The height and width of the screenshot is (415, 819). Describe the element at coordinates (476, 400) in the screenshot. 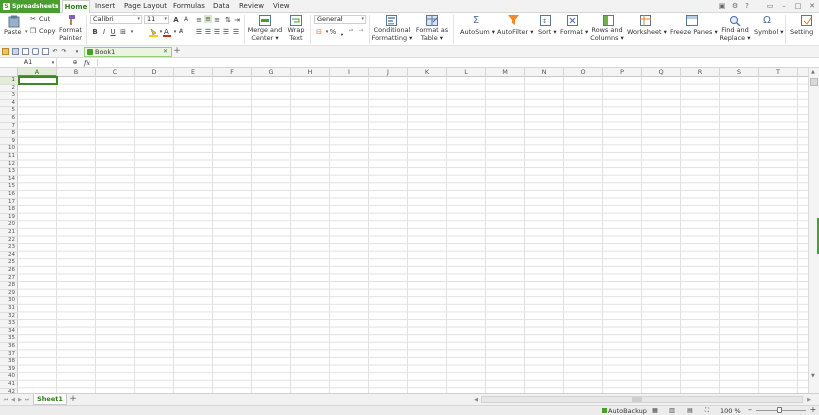

I see `scroll-left-icon: ◀` at that location.